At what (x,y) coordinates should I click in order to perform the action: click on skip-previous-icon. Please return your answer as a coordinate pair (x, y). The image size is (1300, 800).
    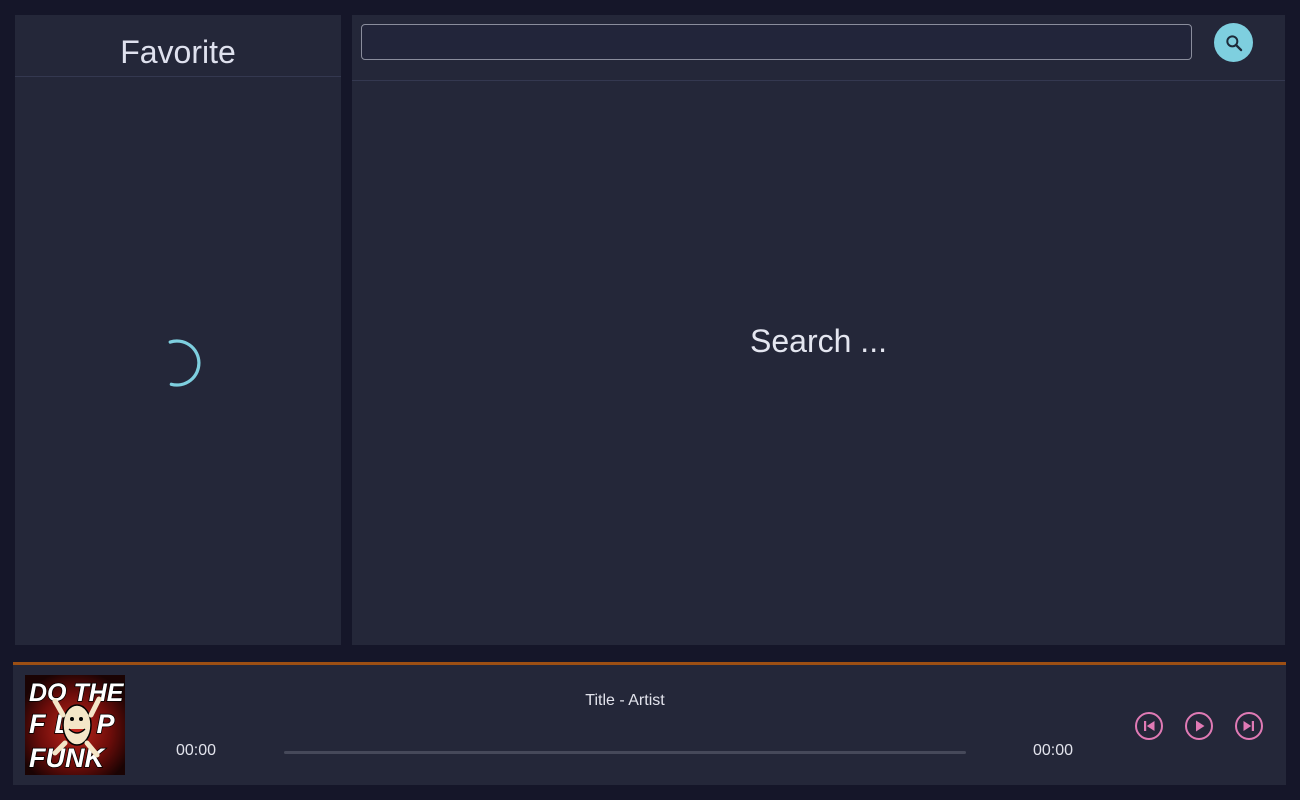
    Looking at the image, I should click on (1149, 726).